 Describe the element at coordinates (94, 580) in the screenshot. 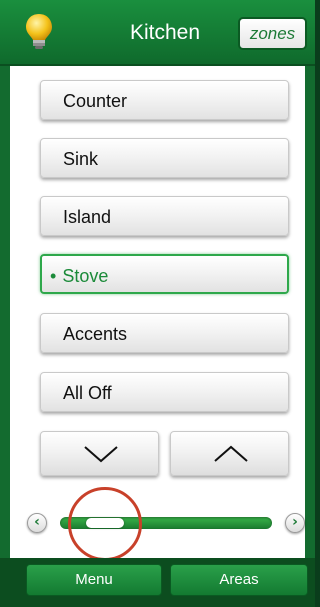

I see `menu-button: Menu` at that location.